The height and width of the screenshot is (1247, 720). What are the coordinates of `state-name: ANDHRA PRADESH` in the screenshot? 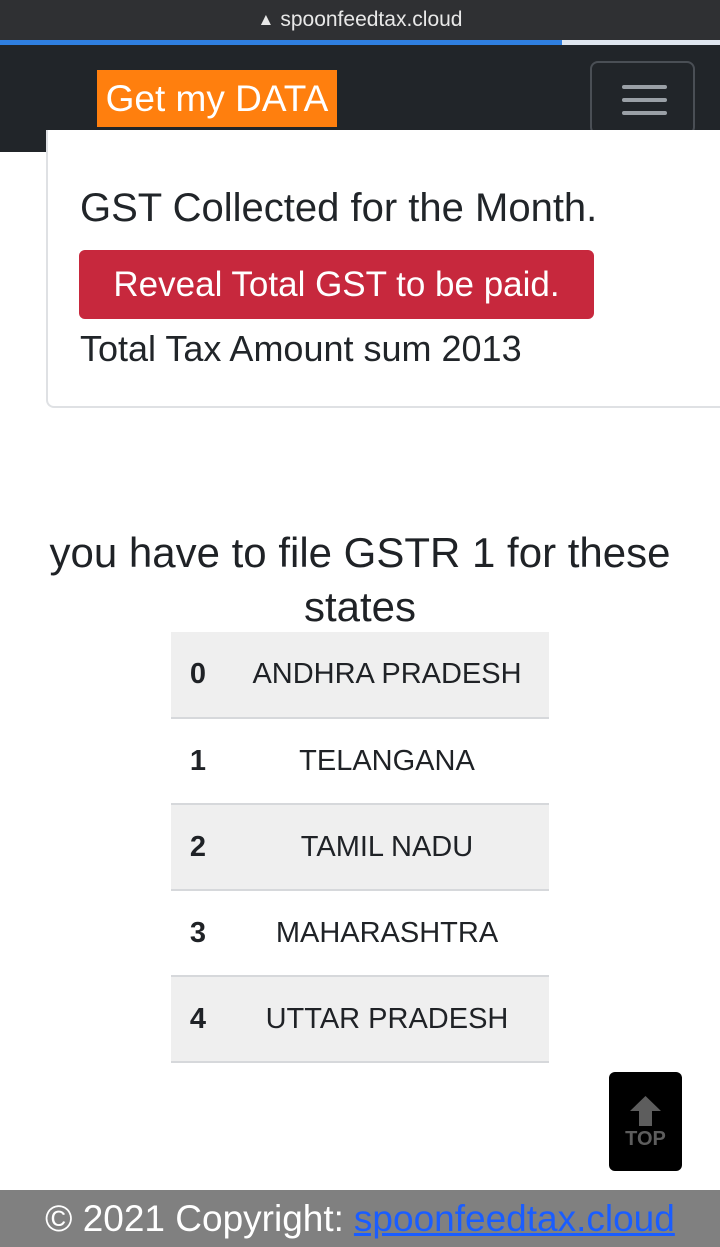 It's located at (387, 674).